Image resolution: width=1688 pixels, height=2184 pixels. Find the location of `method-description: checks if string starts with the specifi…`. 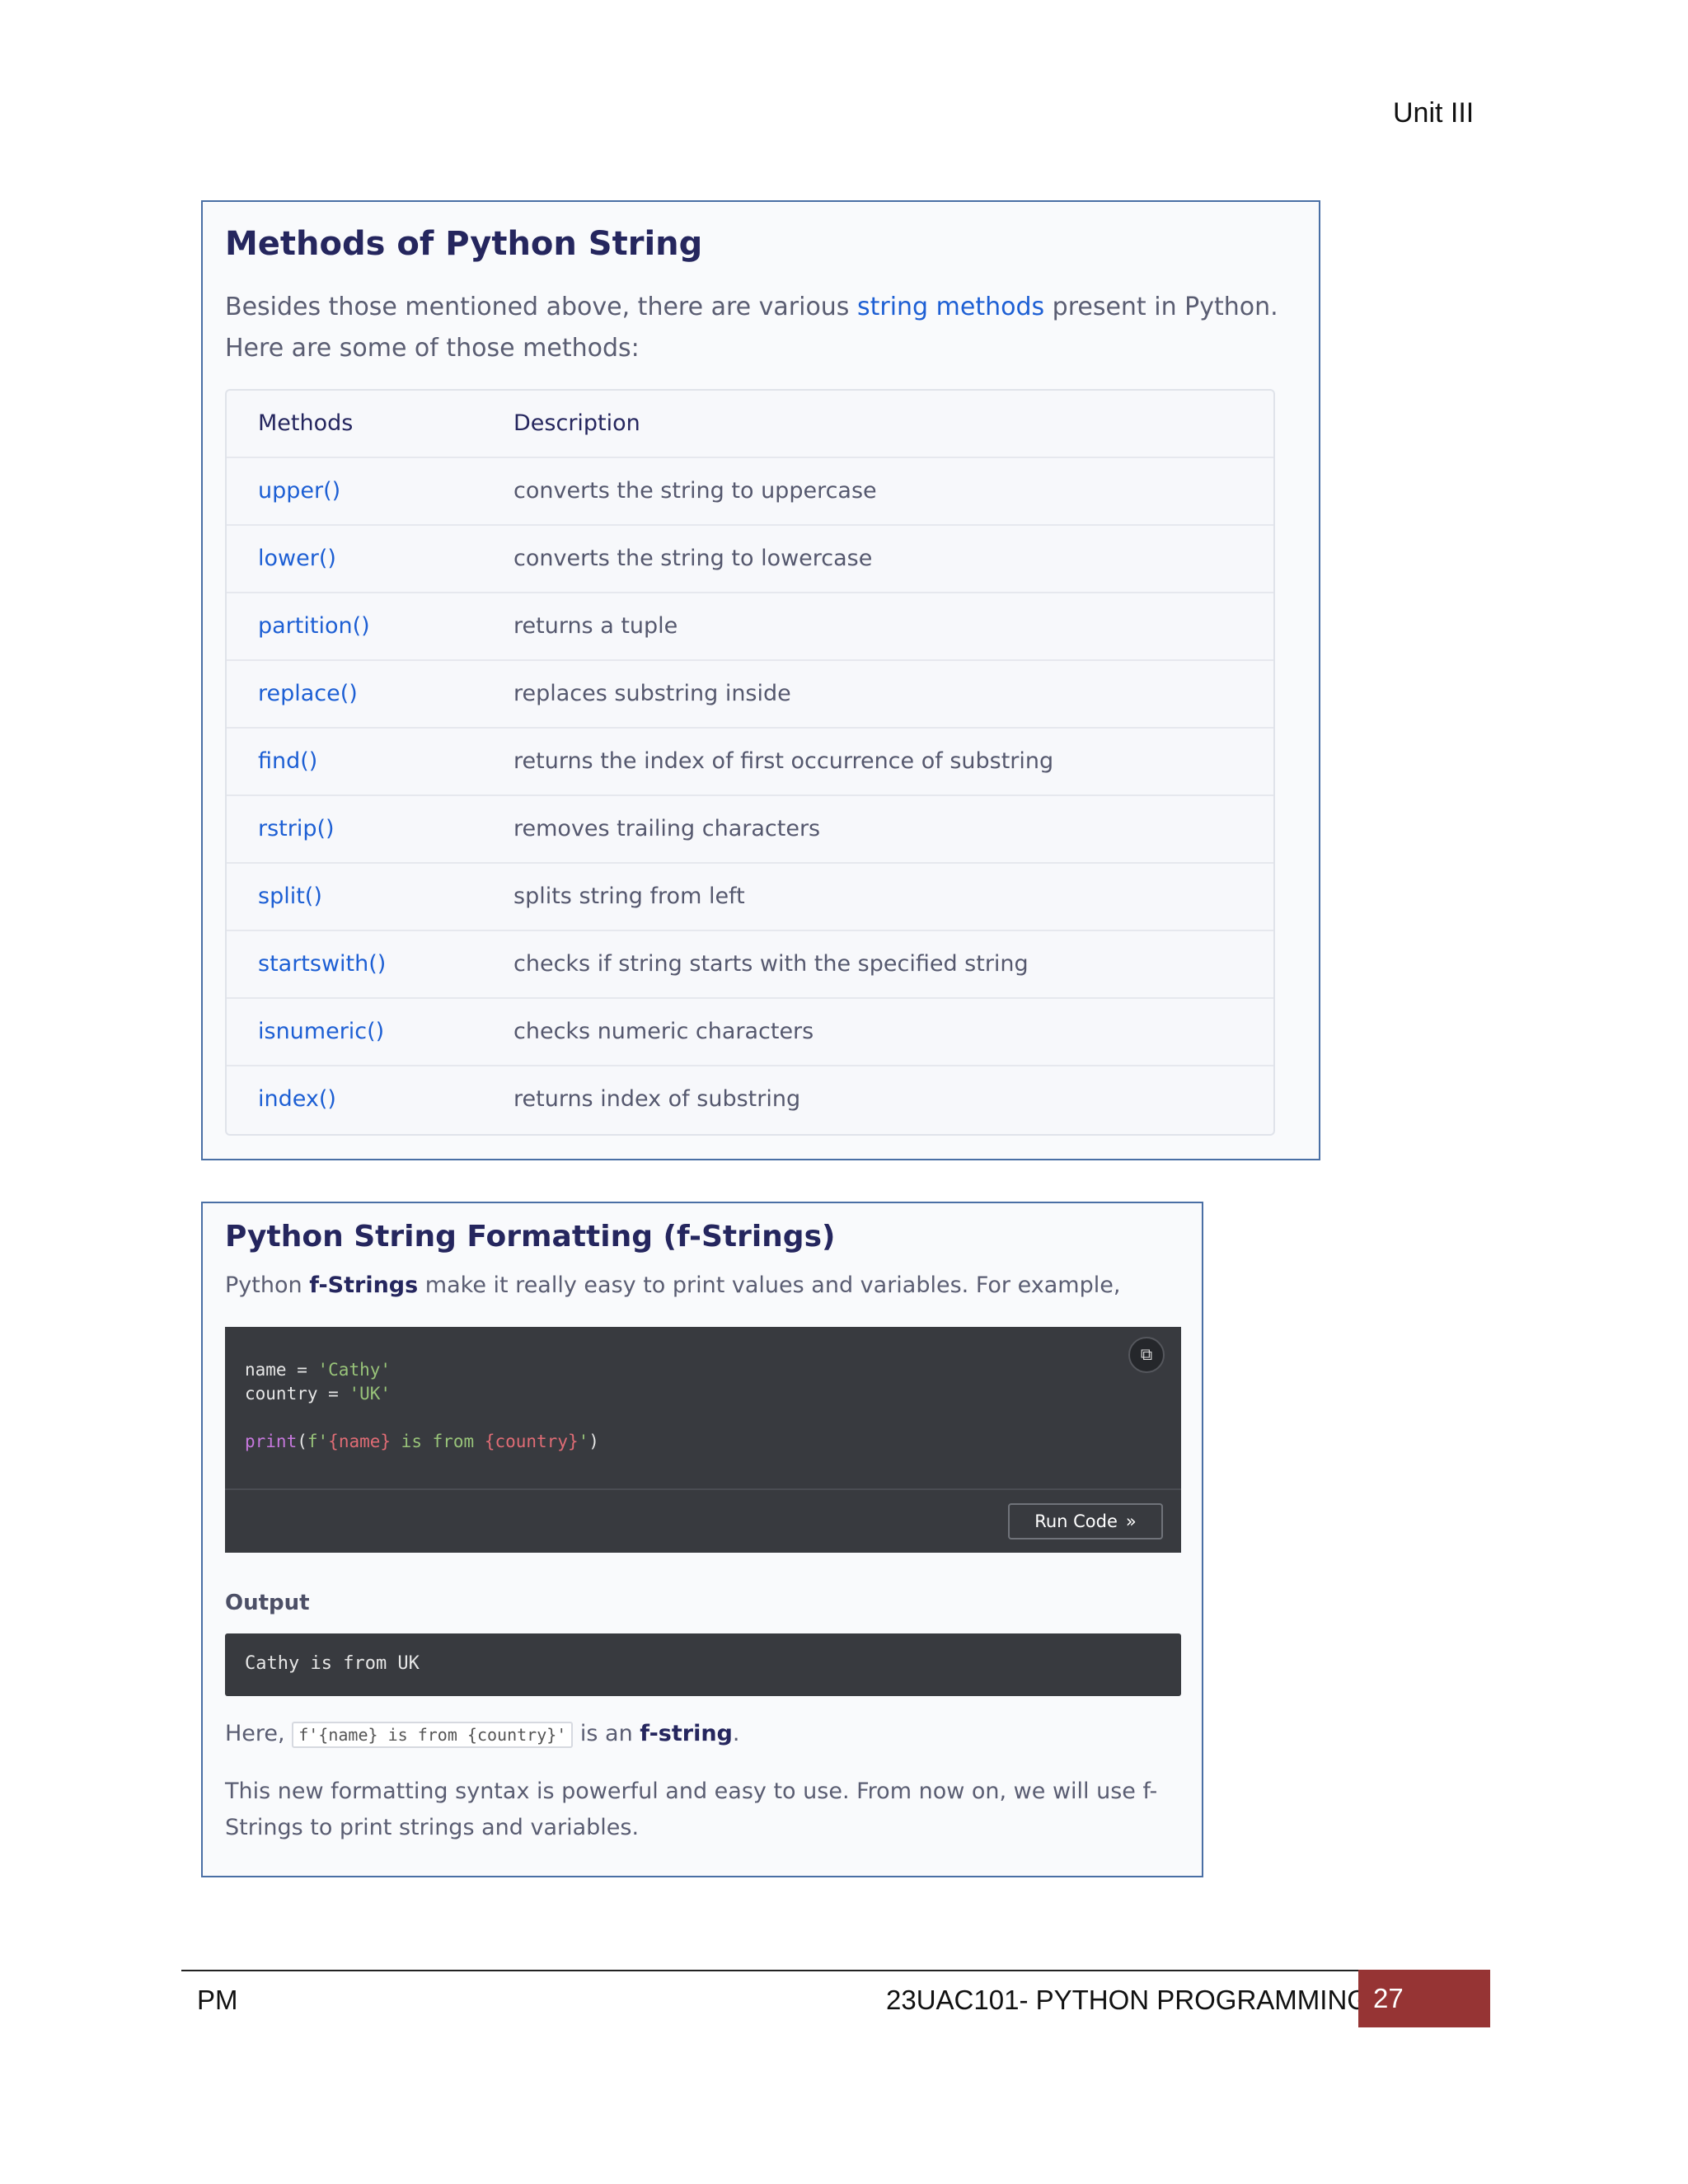

method-description: checks if string starts with the specifi… is located at coordinates (771, 964).